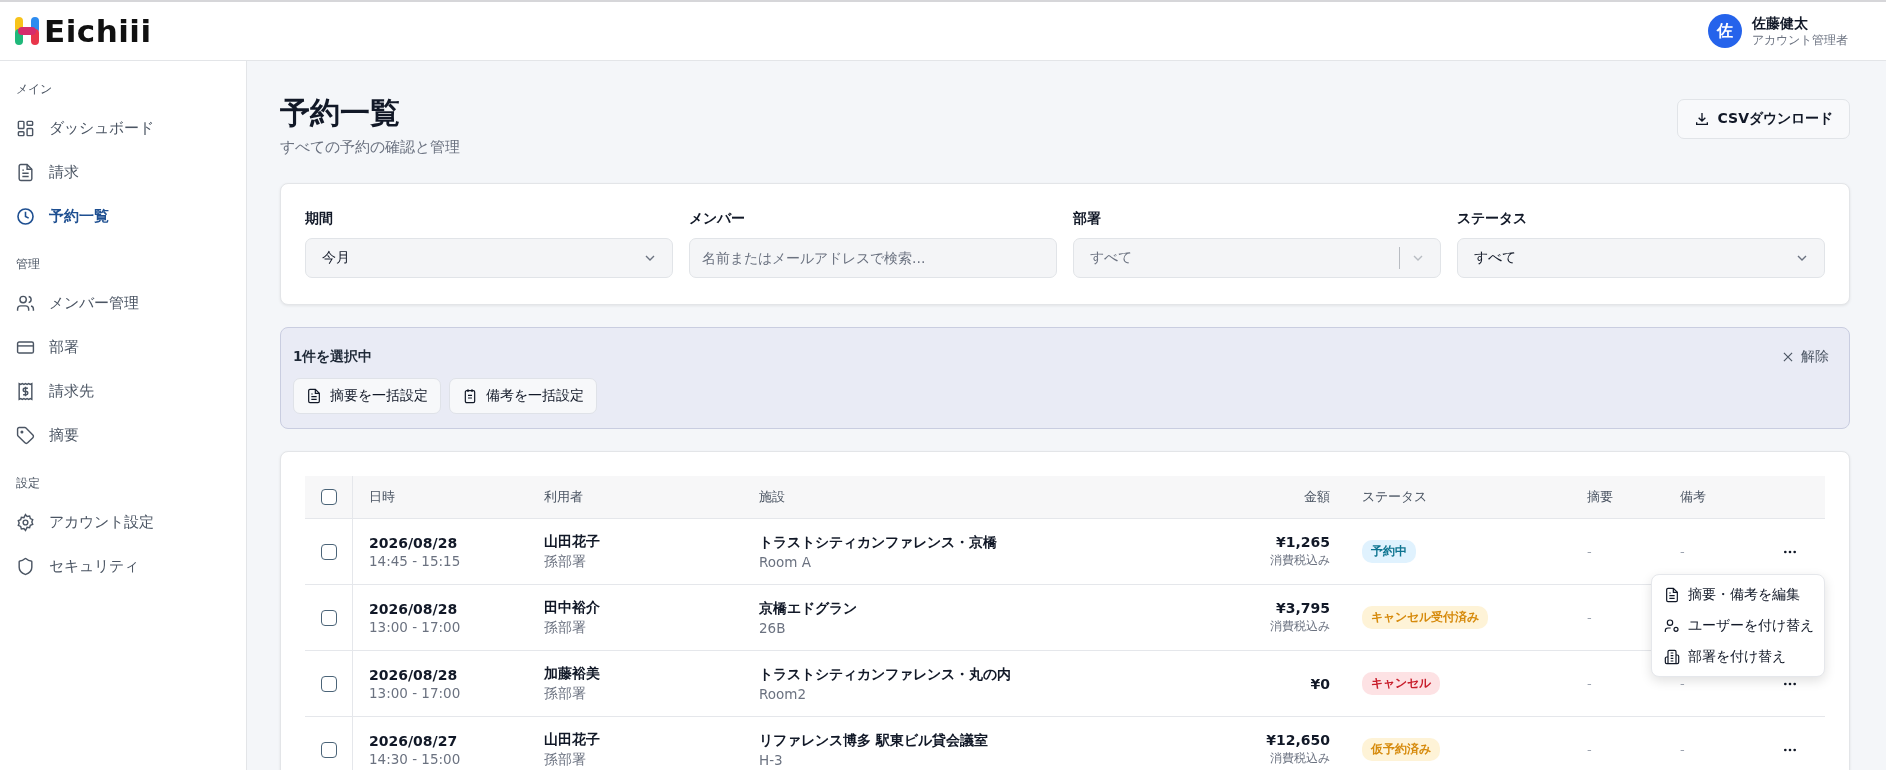 This screenshot has height=770, width=1886. Describe the element at coordinates (1738, 625) in the screenshot. I see `menu-item: ユーザーを付け替え` at that location.